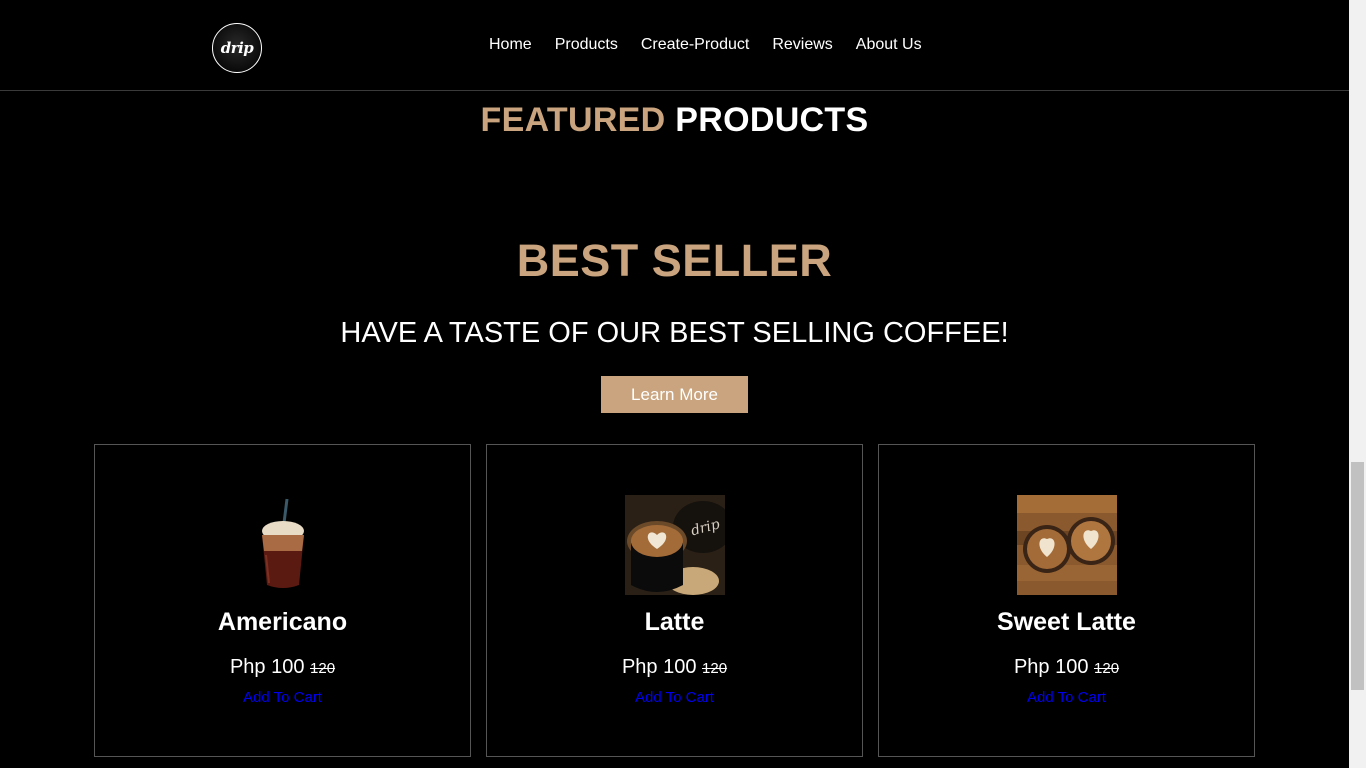 This screenshot has height=768, width=1366. What do you see at coordinates (1357, 576) in the screenshot?
I see `scrollbar-thumb` at bounding box center [1357, 576].